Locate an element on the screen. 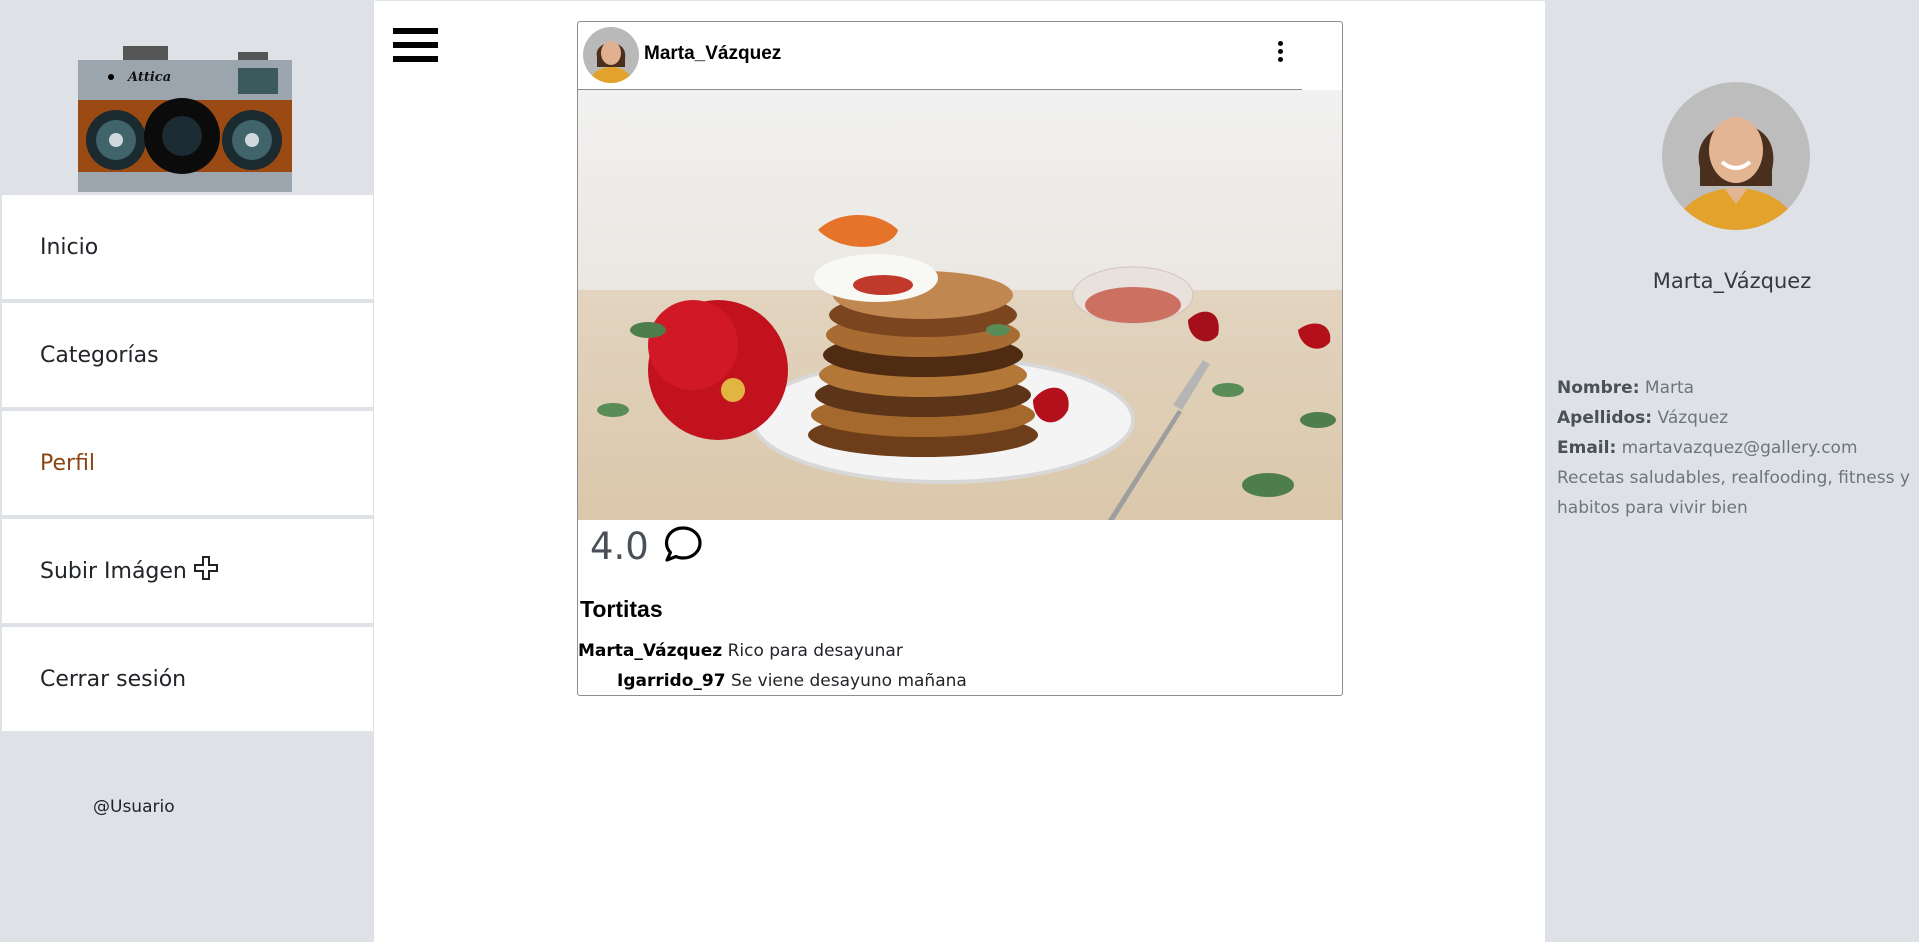  sidebar-item-label: Subir Imágen is located at coordinates (113, 571).